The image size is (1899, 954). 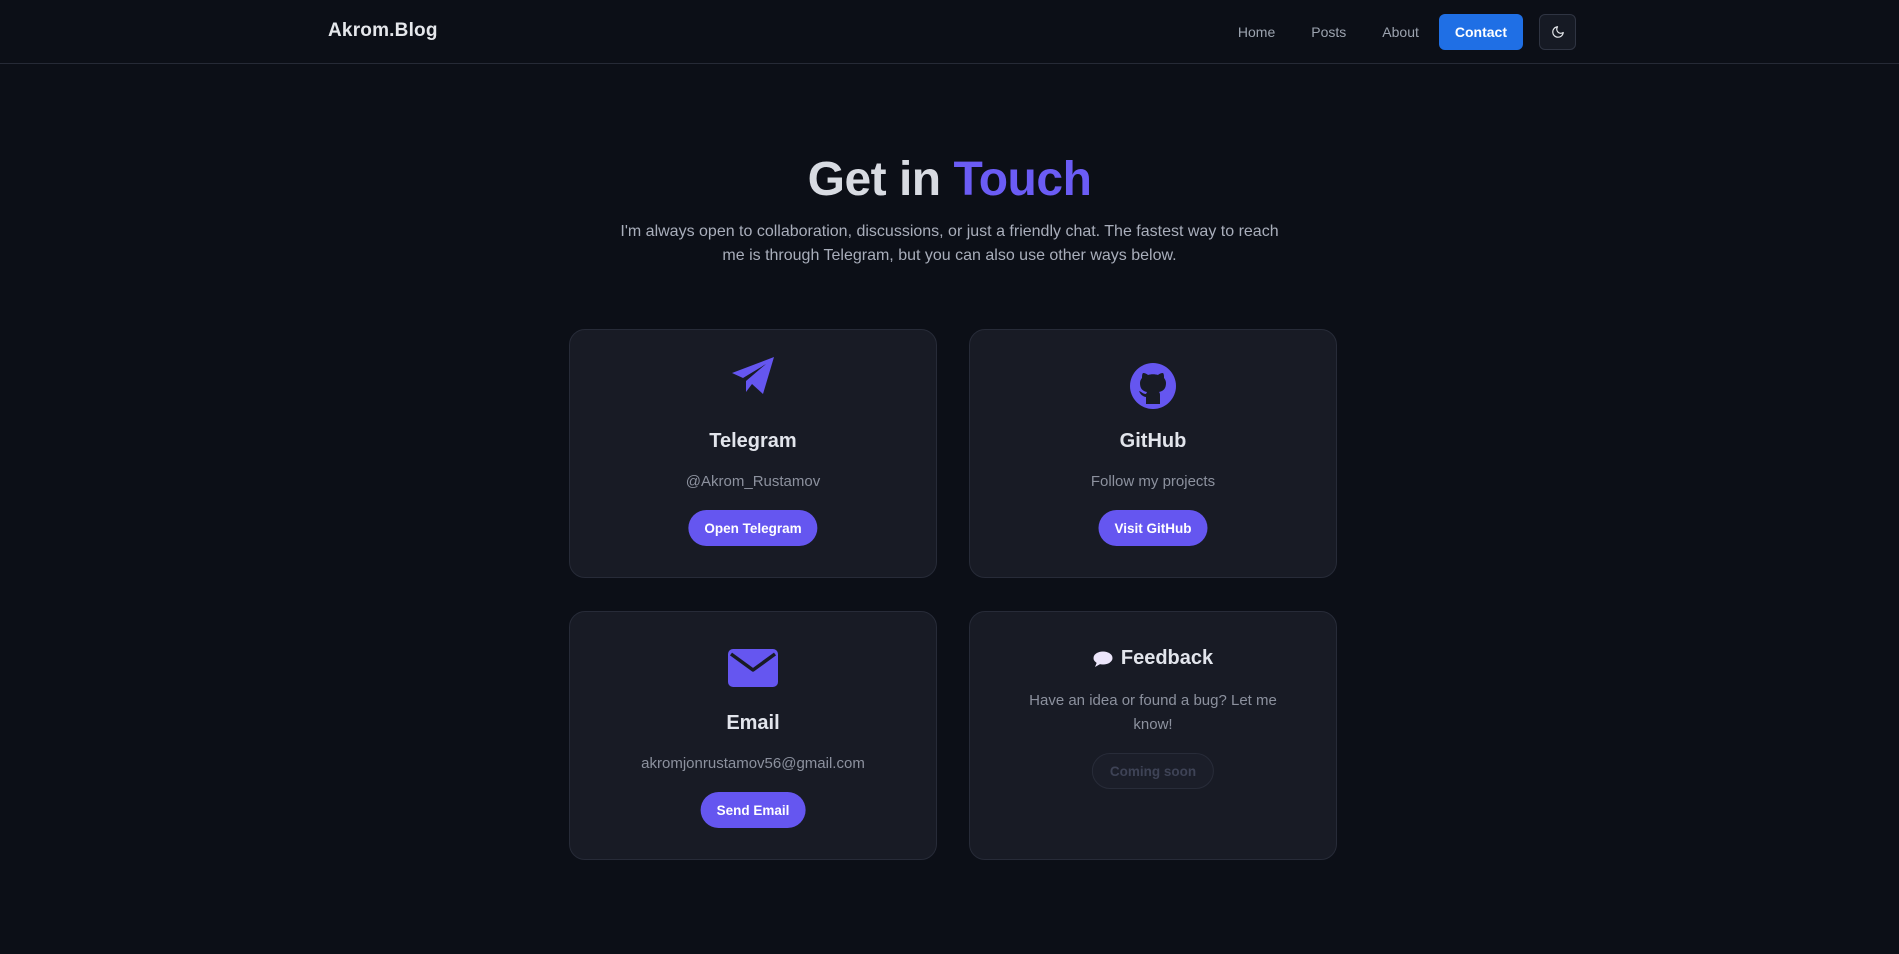 I want to click on moon-icon, so click(x=1557, y=32).